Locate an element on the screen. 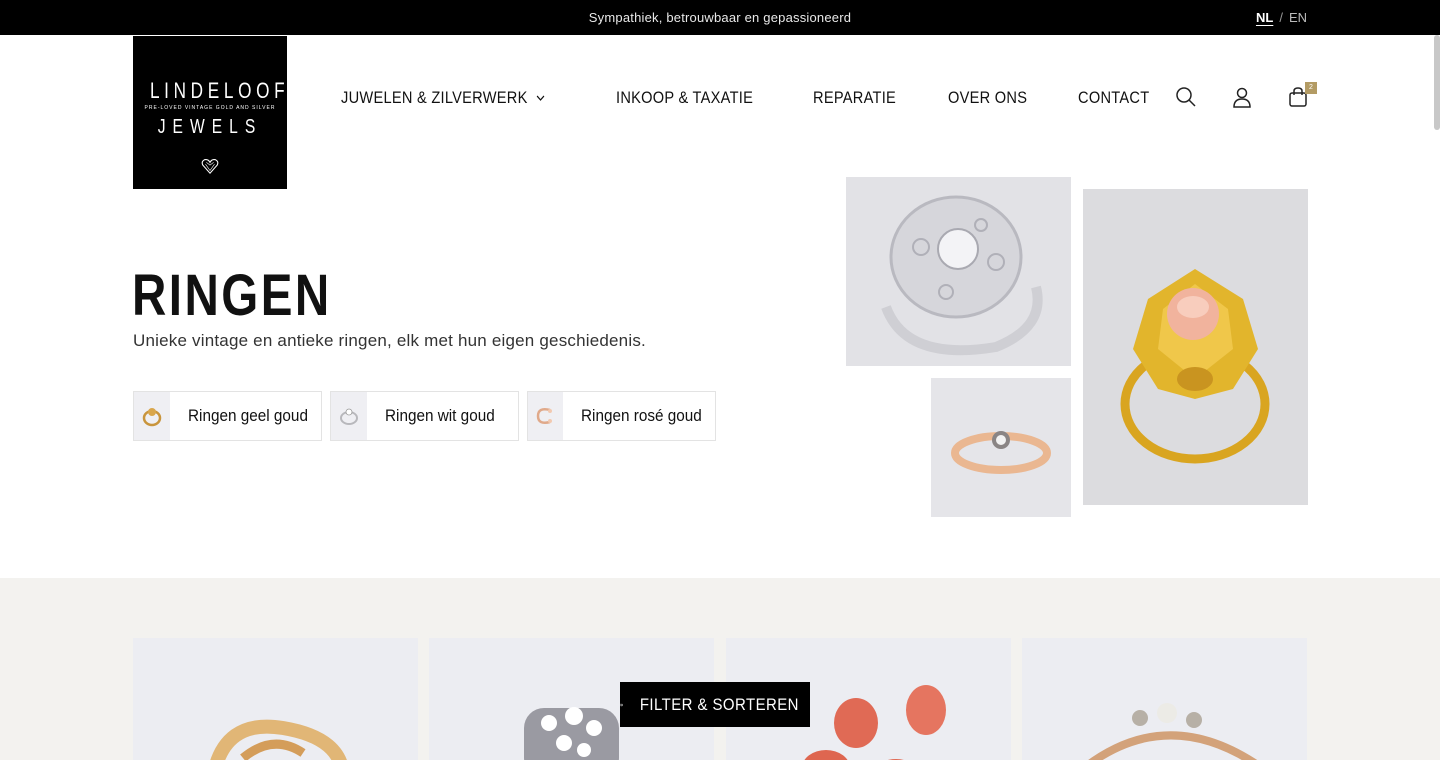  page-scrollbar is located at coordinates (1437, 82).